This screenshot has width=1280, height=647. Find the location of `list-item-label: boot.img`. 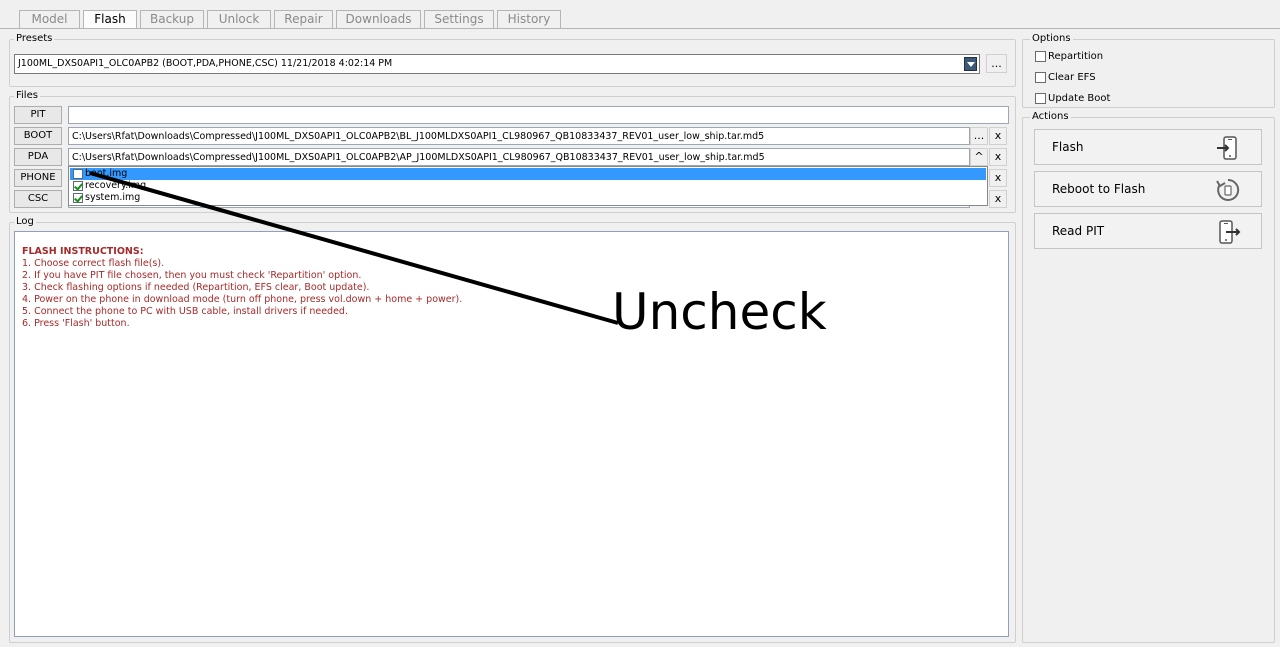

list-item-label: boot.img is located at coordinates (106, 173).